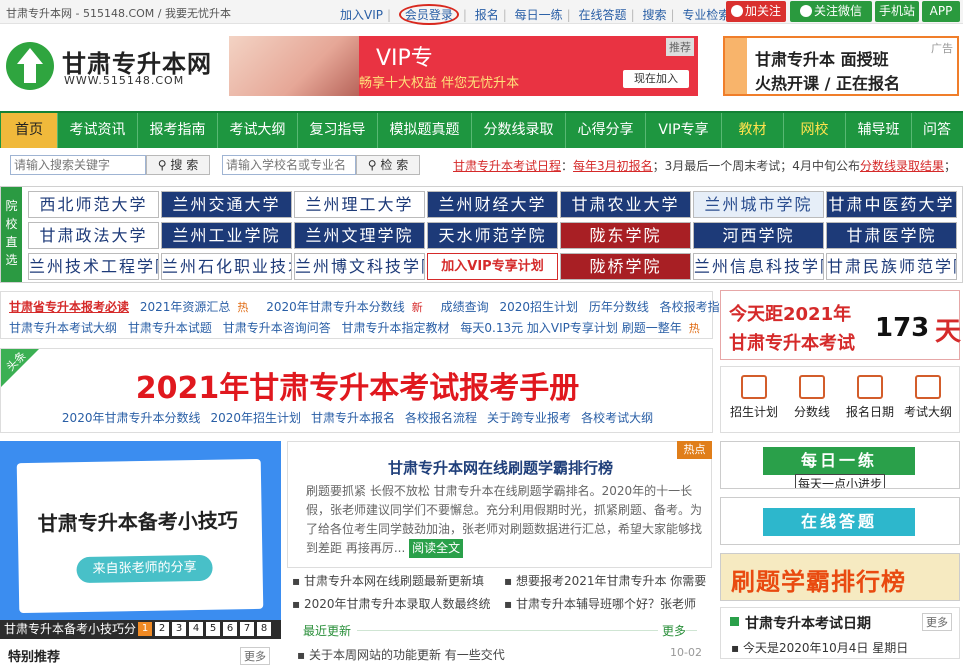  What do you see at coordinates (359, 266) in the screenshot?
I see `school-link: 兰州博文科技学院` at bounding box center [359, 266].